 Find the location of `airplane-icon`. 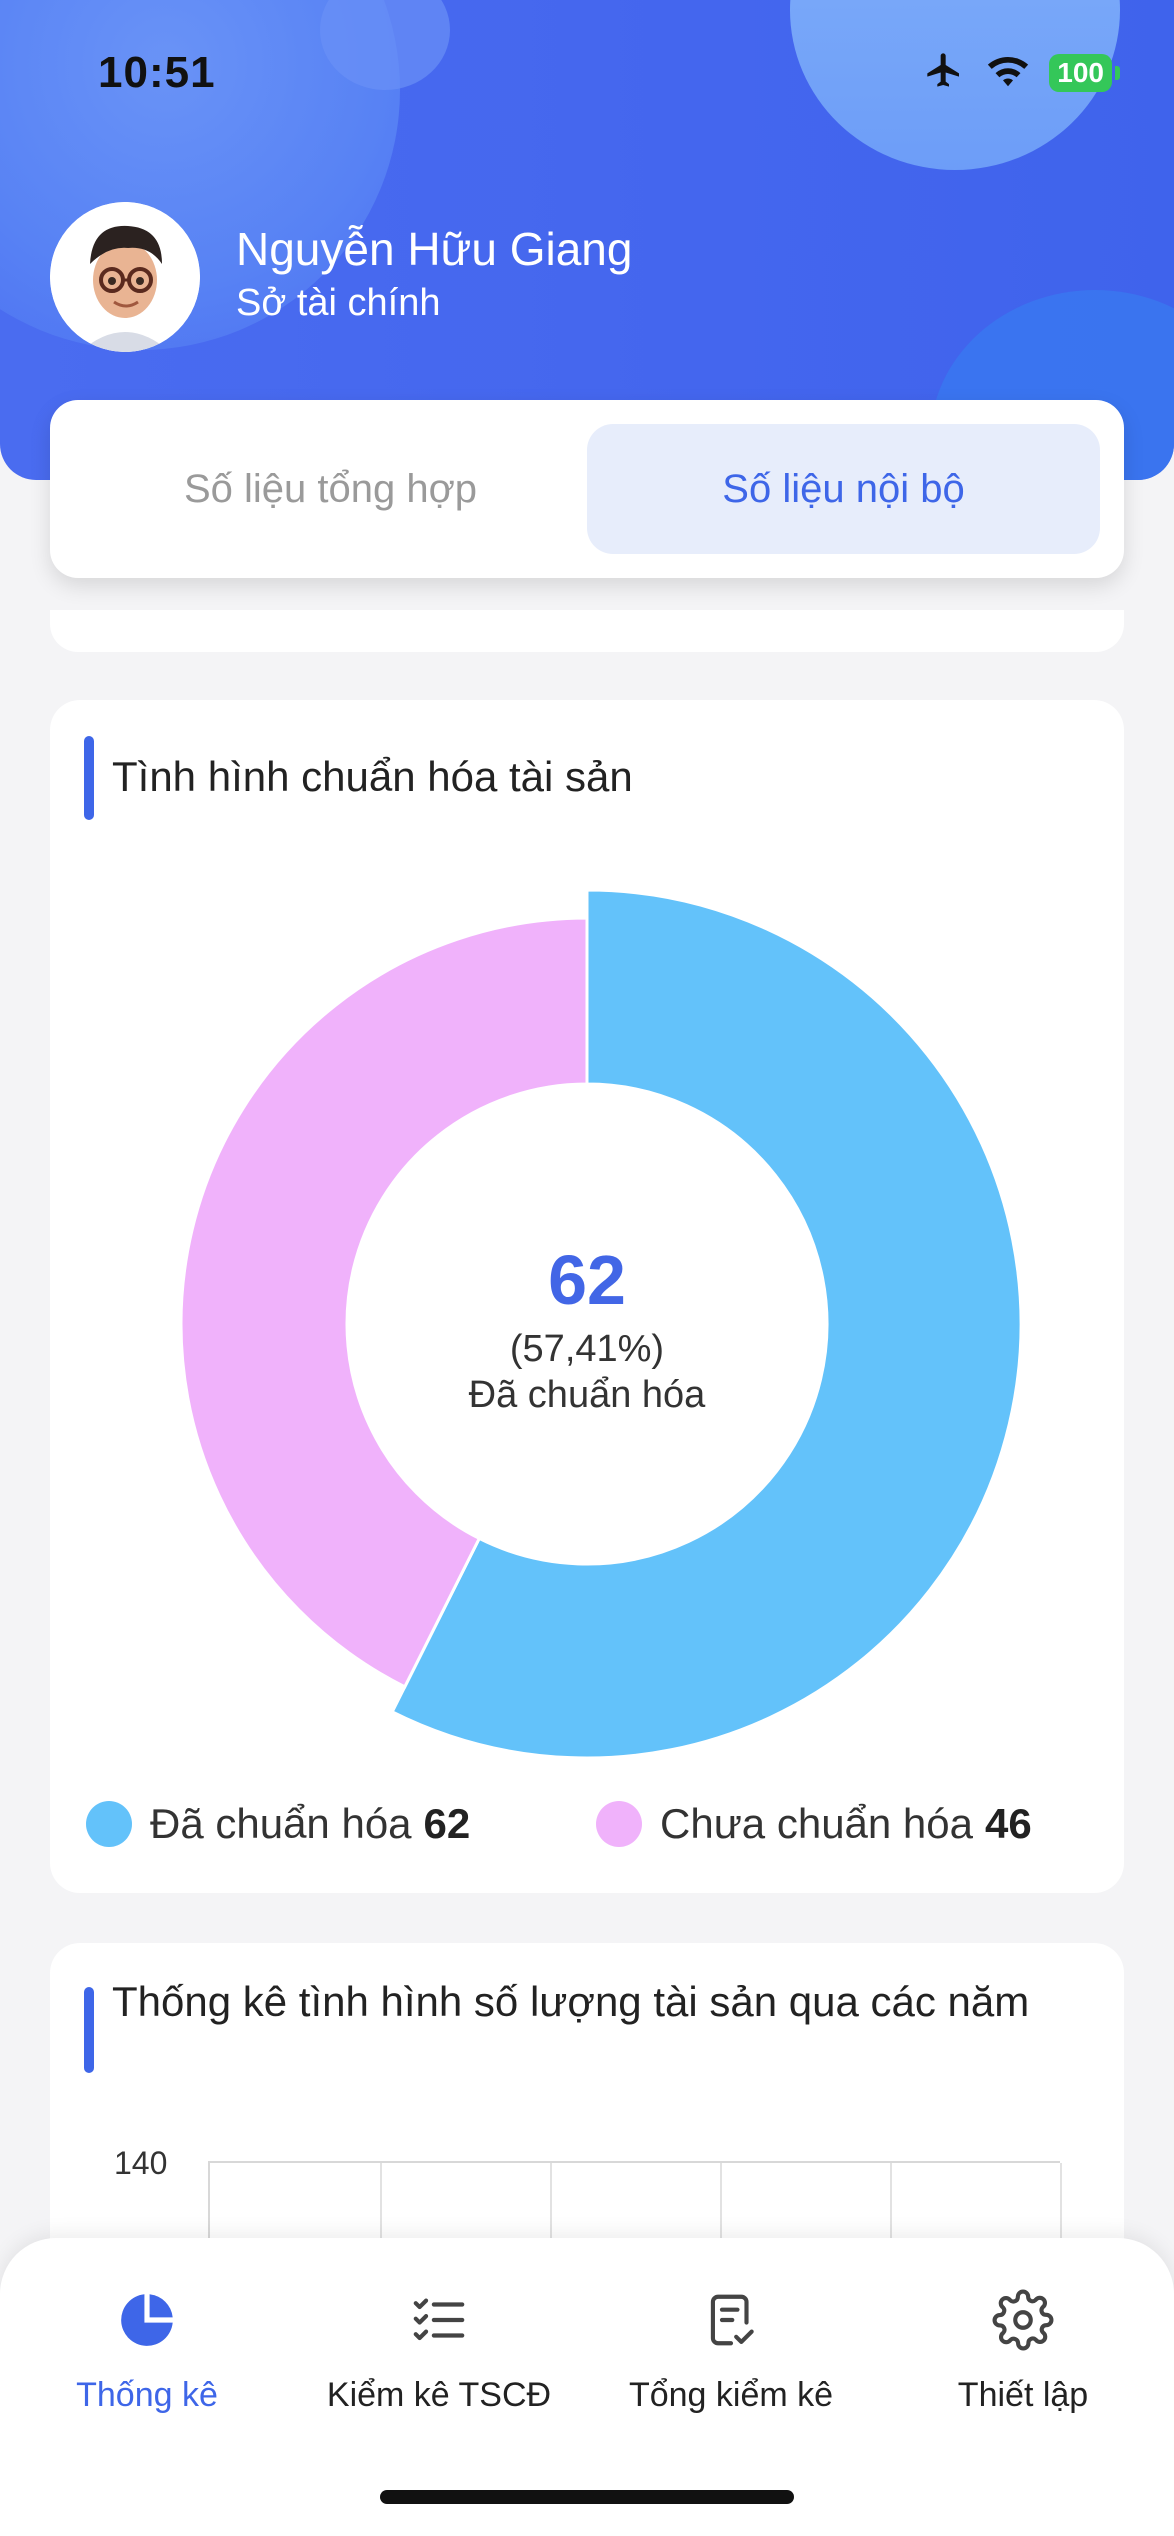

airplane-icon is located at coordinates (944, 72).